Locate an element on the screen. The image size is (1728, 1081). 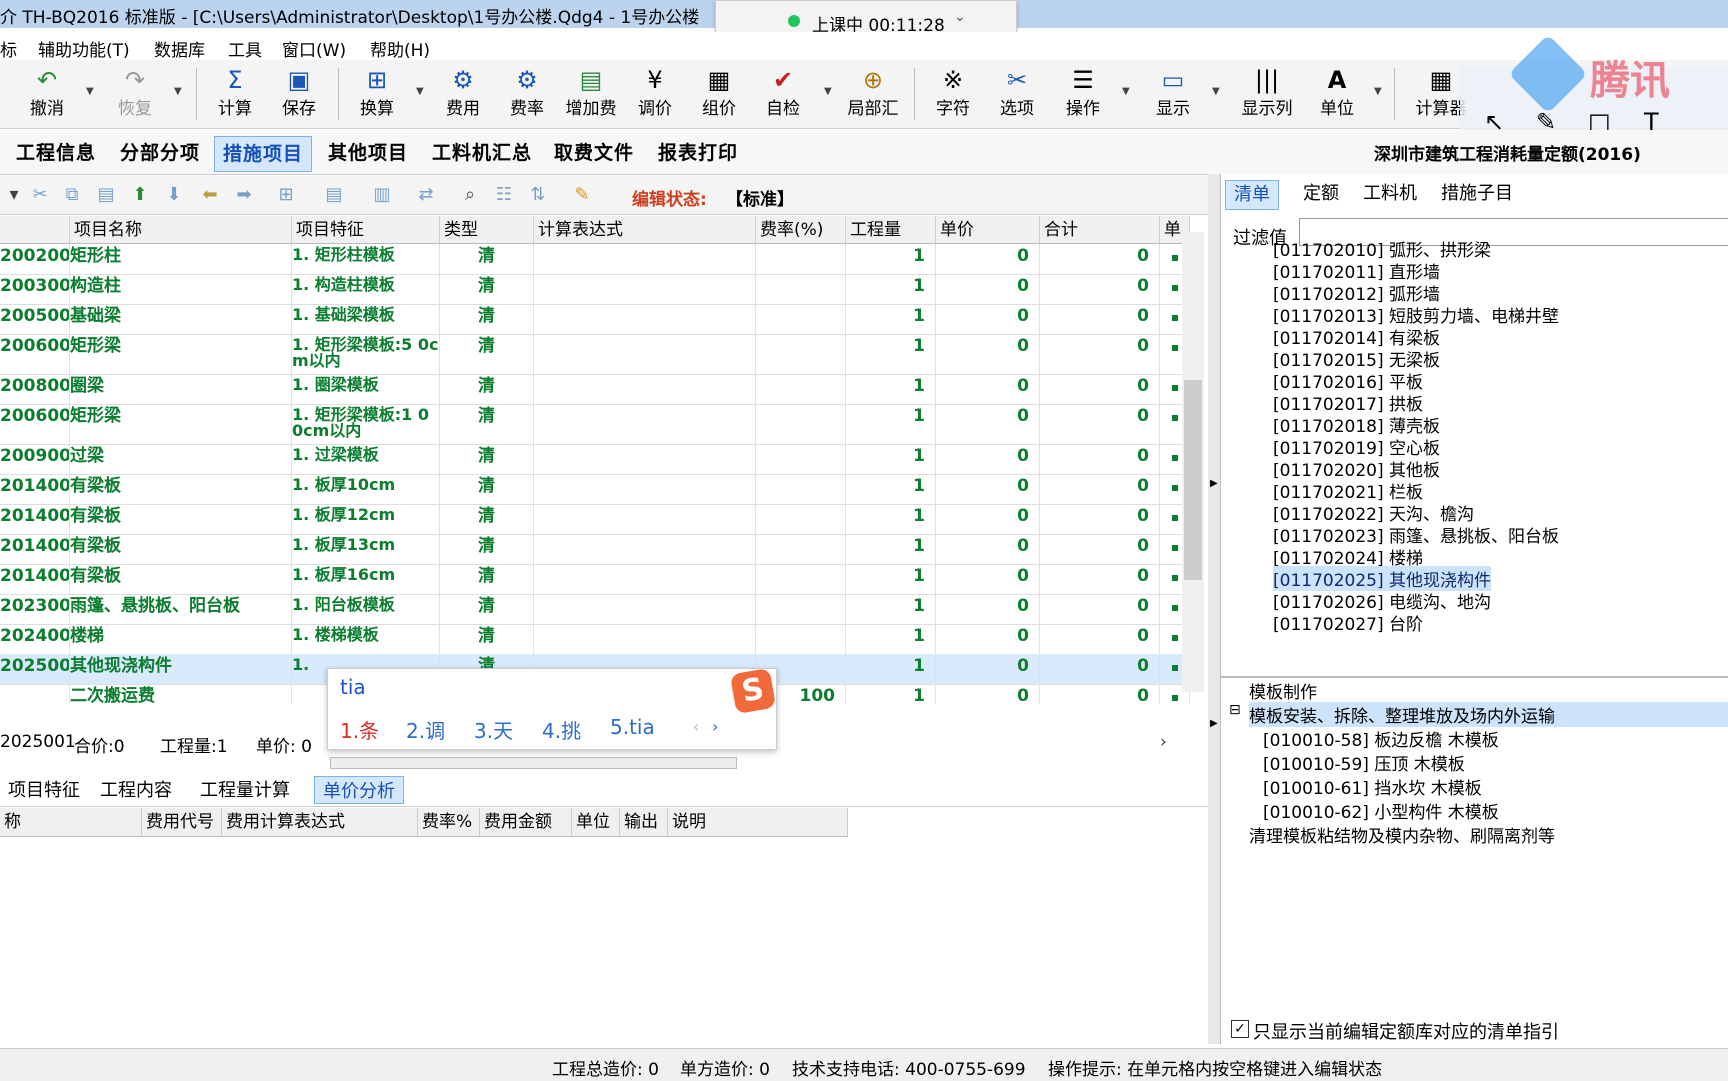
display-button: ▭ 显示 is located at coordinates (1173, 94).